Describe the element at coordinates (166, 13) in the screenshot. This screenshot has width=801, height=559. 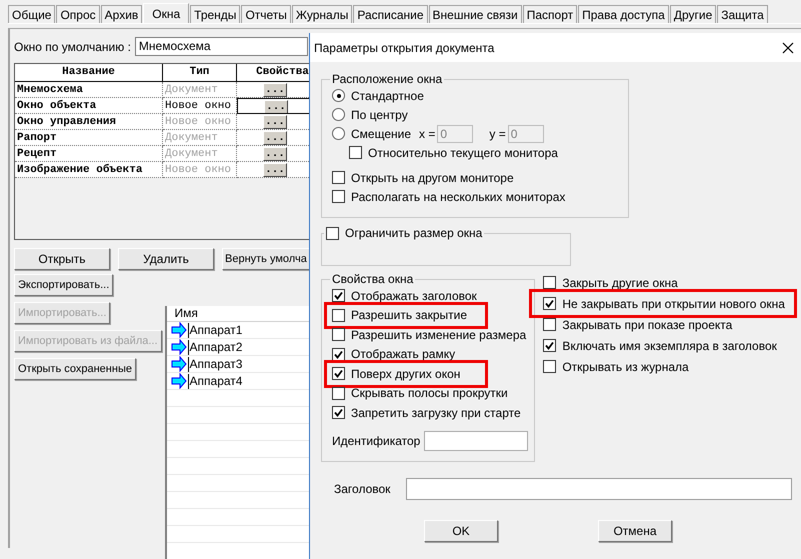
I see `tab: Окна` at that location.